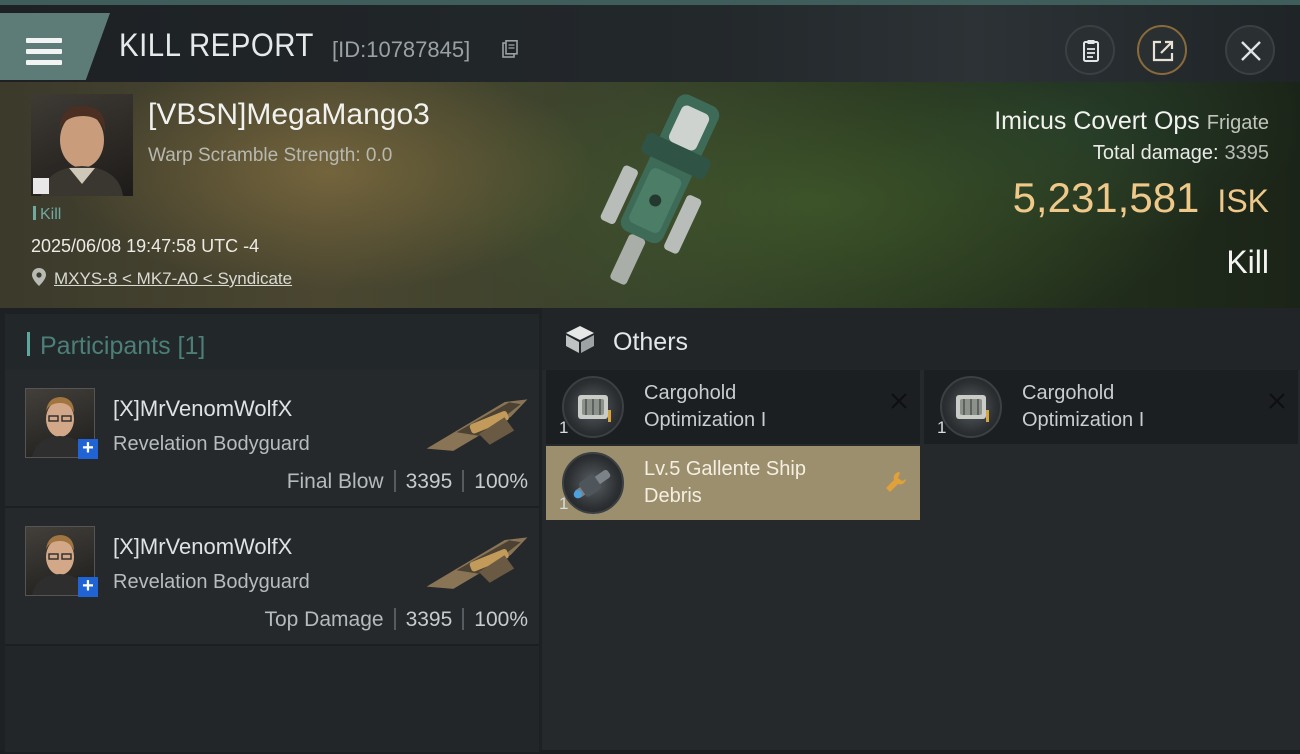 This screenshot has width=1300, height=754. I want to click on clipboard-icon, so click(1091, 51).